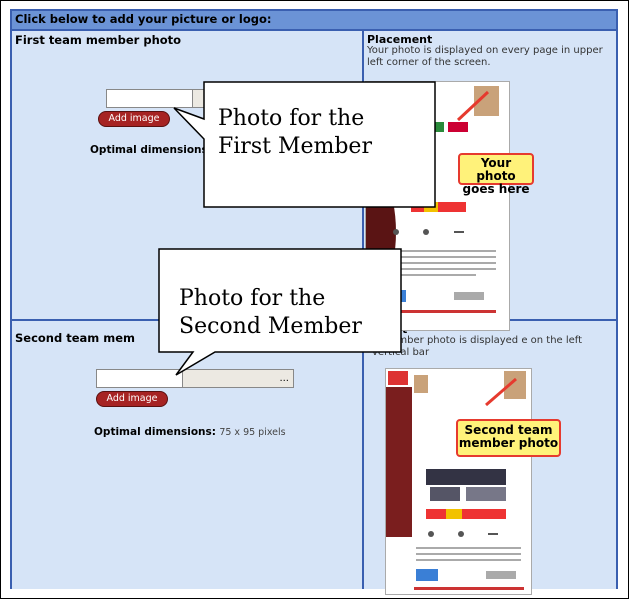  I want to click on first-member-callout-text: Photo for the First Member, so click(295, 132).